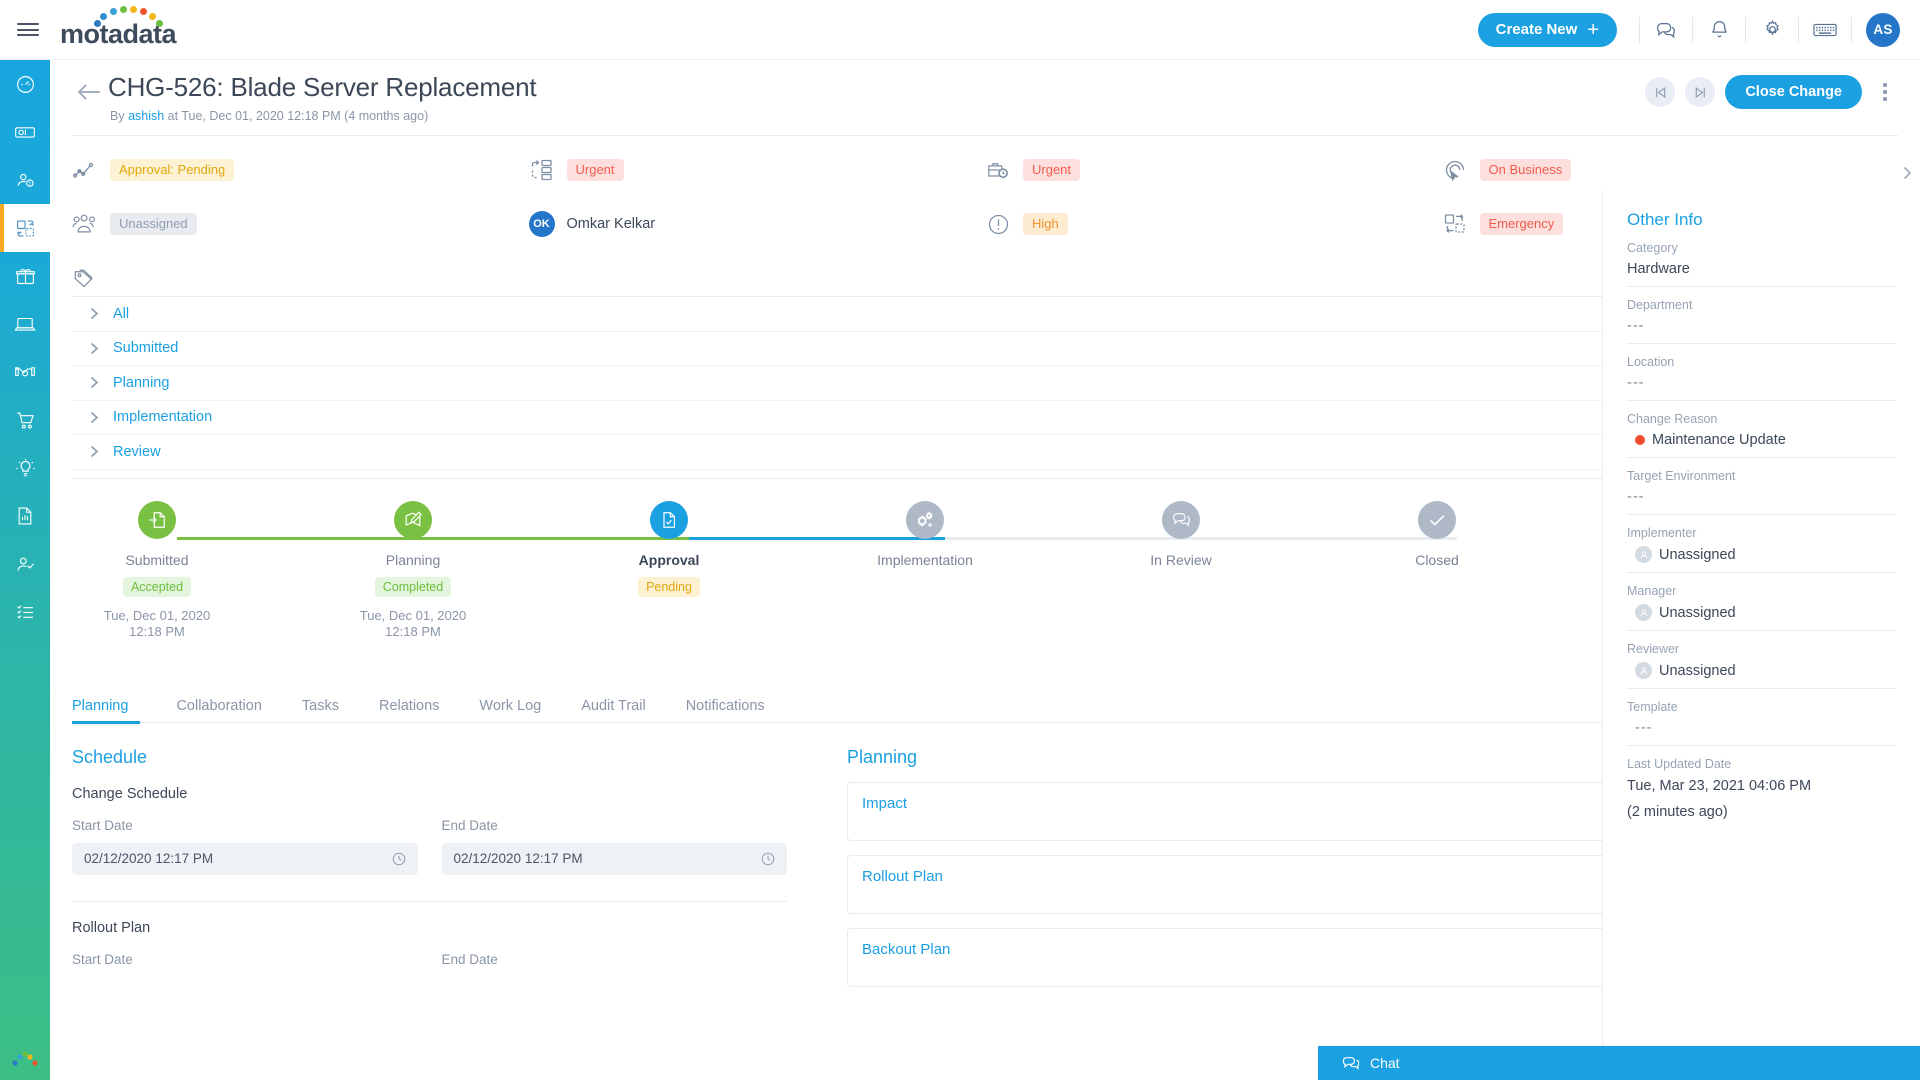  Describe the element at coordinates (1851, 29) in the screenshot. I see `divider` at that location.